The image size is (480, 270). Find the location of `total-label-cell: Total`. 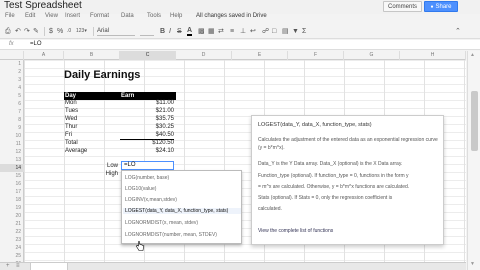

total-label-cell: Total is located at coordinates (90, 143).